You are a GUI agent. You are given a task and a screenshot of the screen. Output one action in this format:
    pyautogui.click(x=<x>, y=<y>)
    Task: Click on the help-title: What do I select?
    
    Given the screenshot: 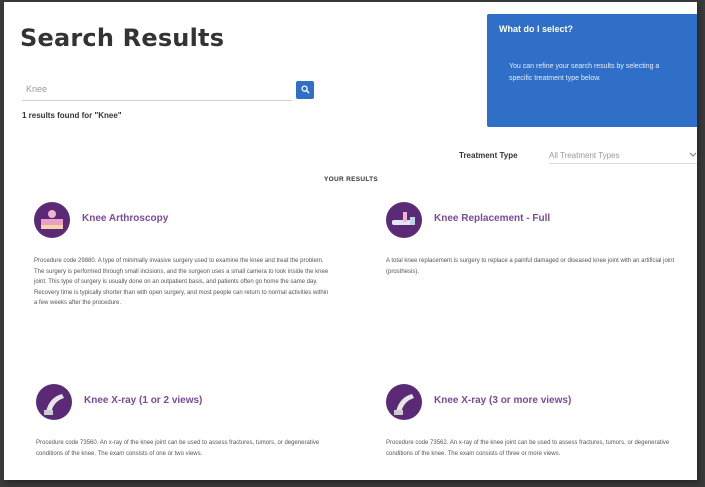 What is the action you would take?
    pyautogui.click(x=536, y=29)
    